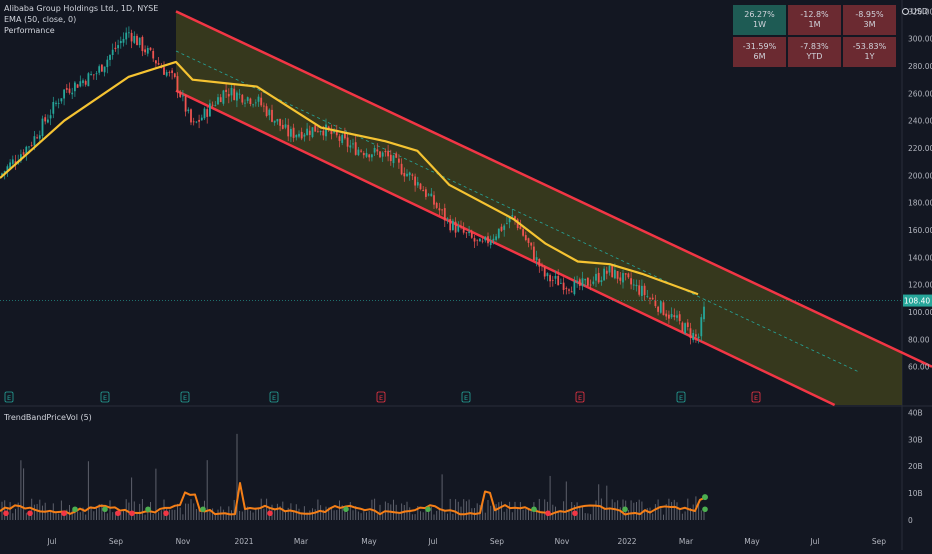  What do you see at coordinates (919, 11) in the screenshot?
I see `currency-label: USD` at bounding box center [919, 11].